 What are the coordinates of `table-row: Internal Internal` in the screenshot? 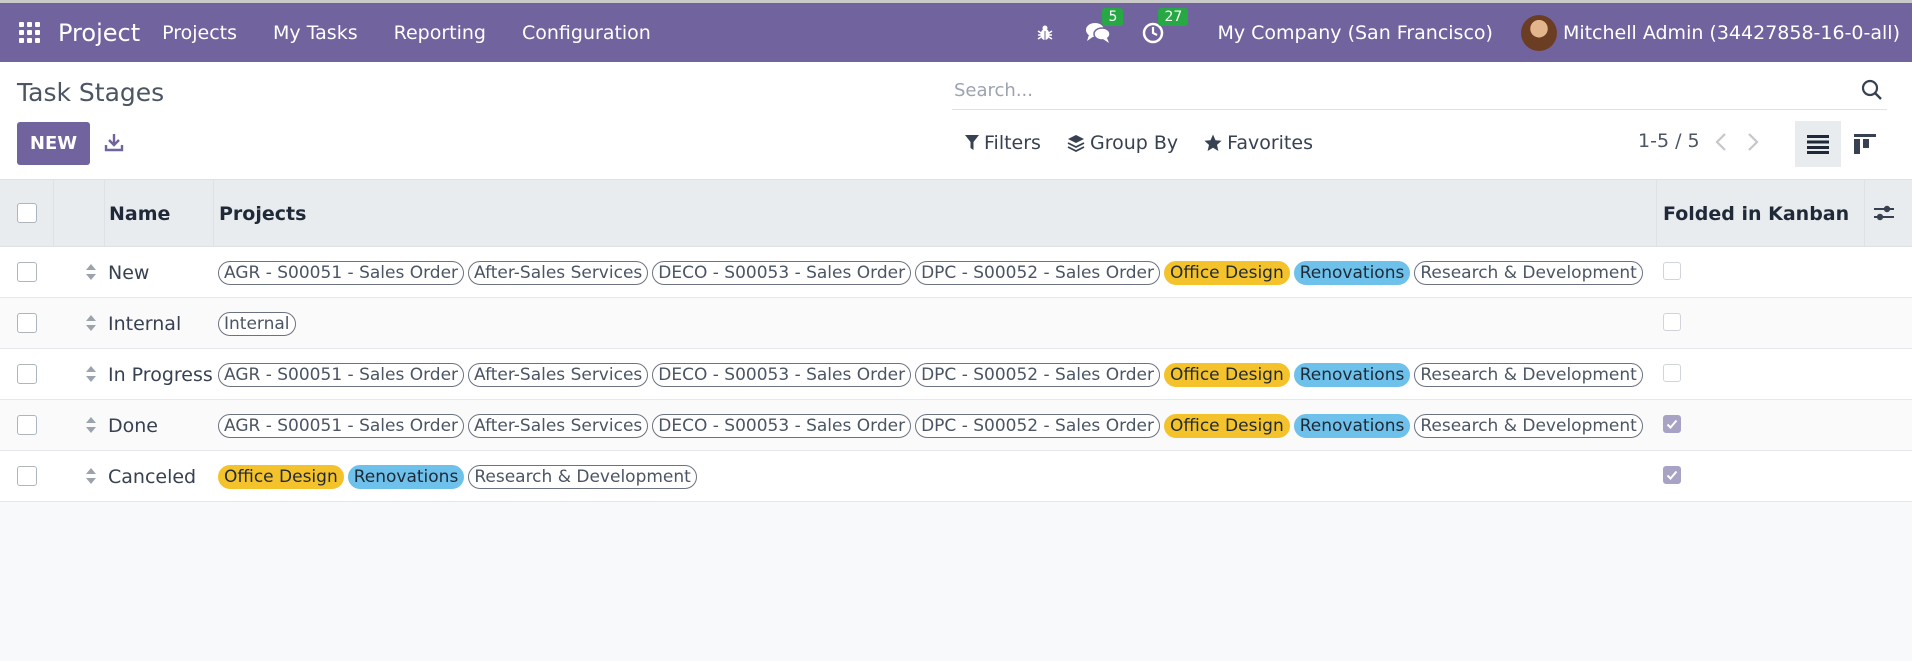 It's located at (956, 323).